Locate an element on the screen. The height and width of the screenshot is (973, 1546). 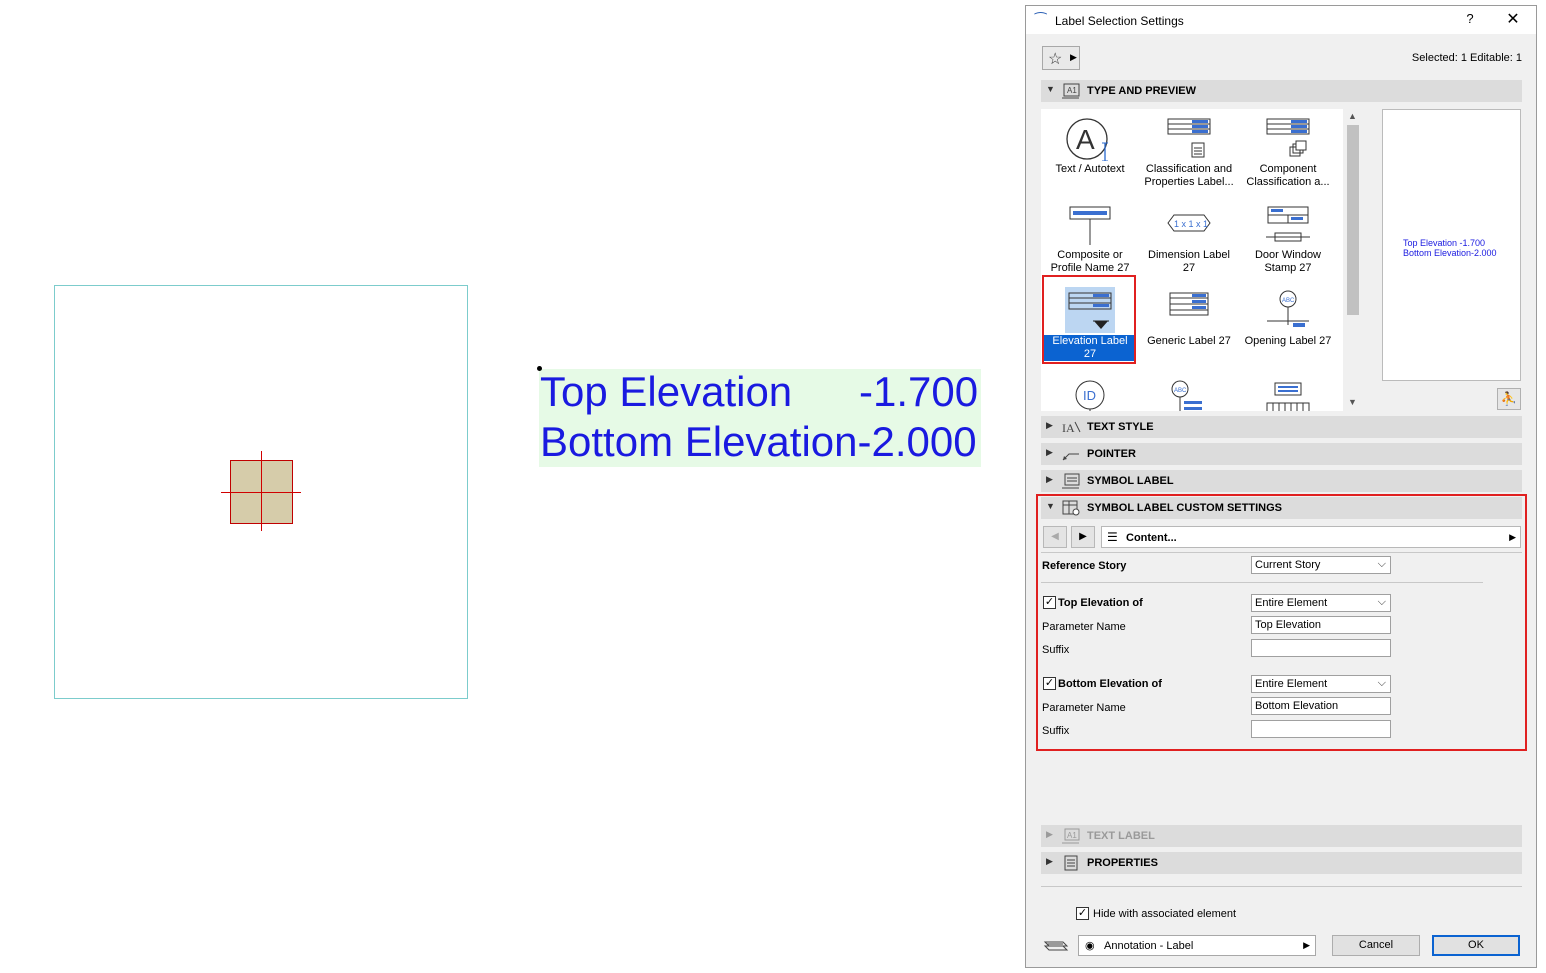
properties-icon is located at coordinates (1071, 863).